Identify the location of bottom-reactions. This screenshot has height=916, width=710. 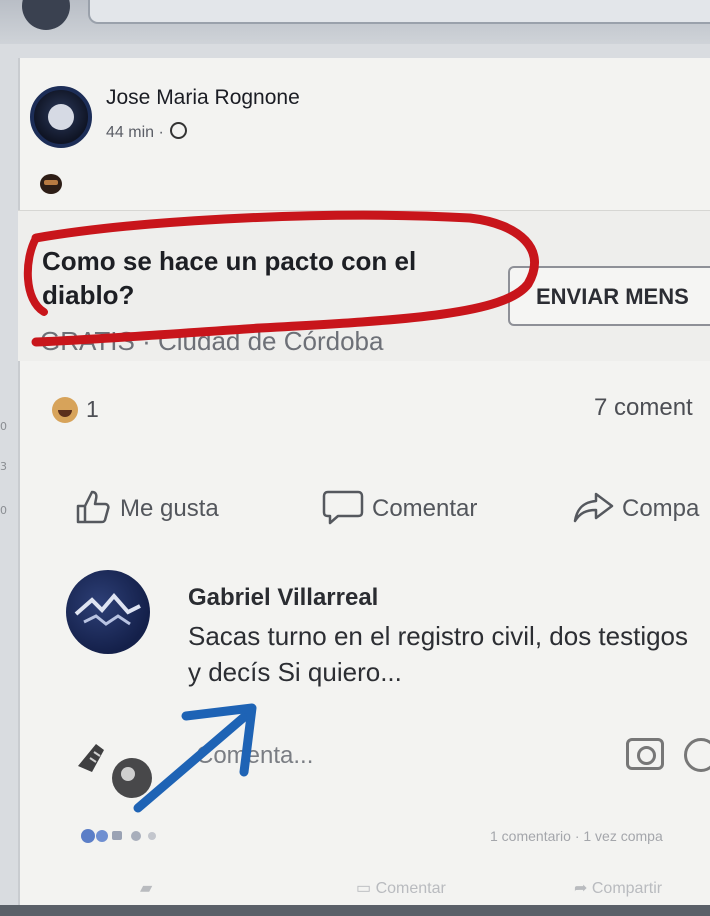
(120, 836).